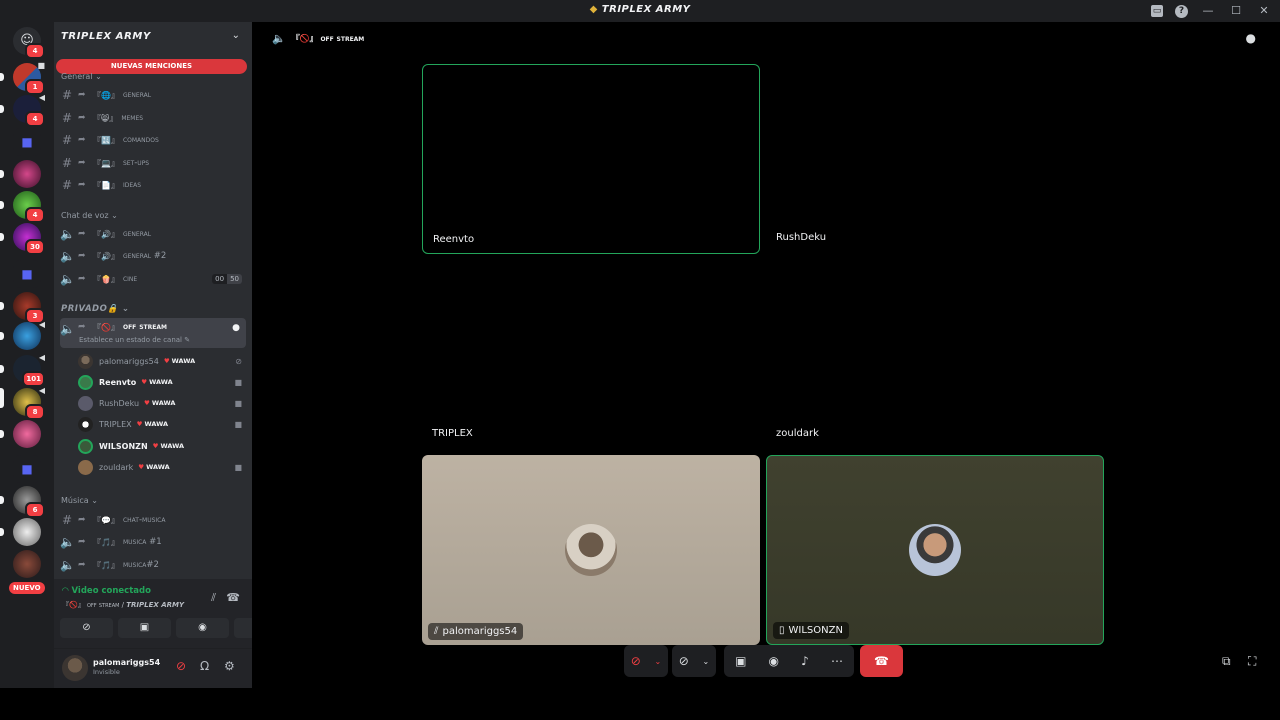 This screenshot has width=1280, height=720. Describe the element at coordinates (694, 661) in the screenshot. I see `camera-button: ⊘ ⌄` at that location.